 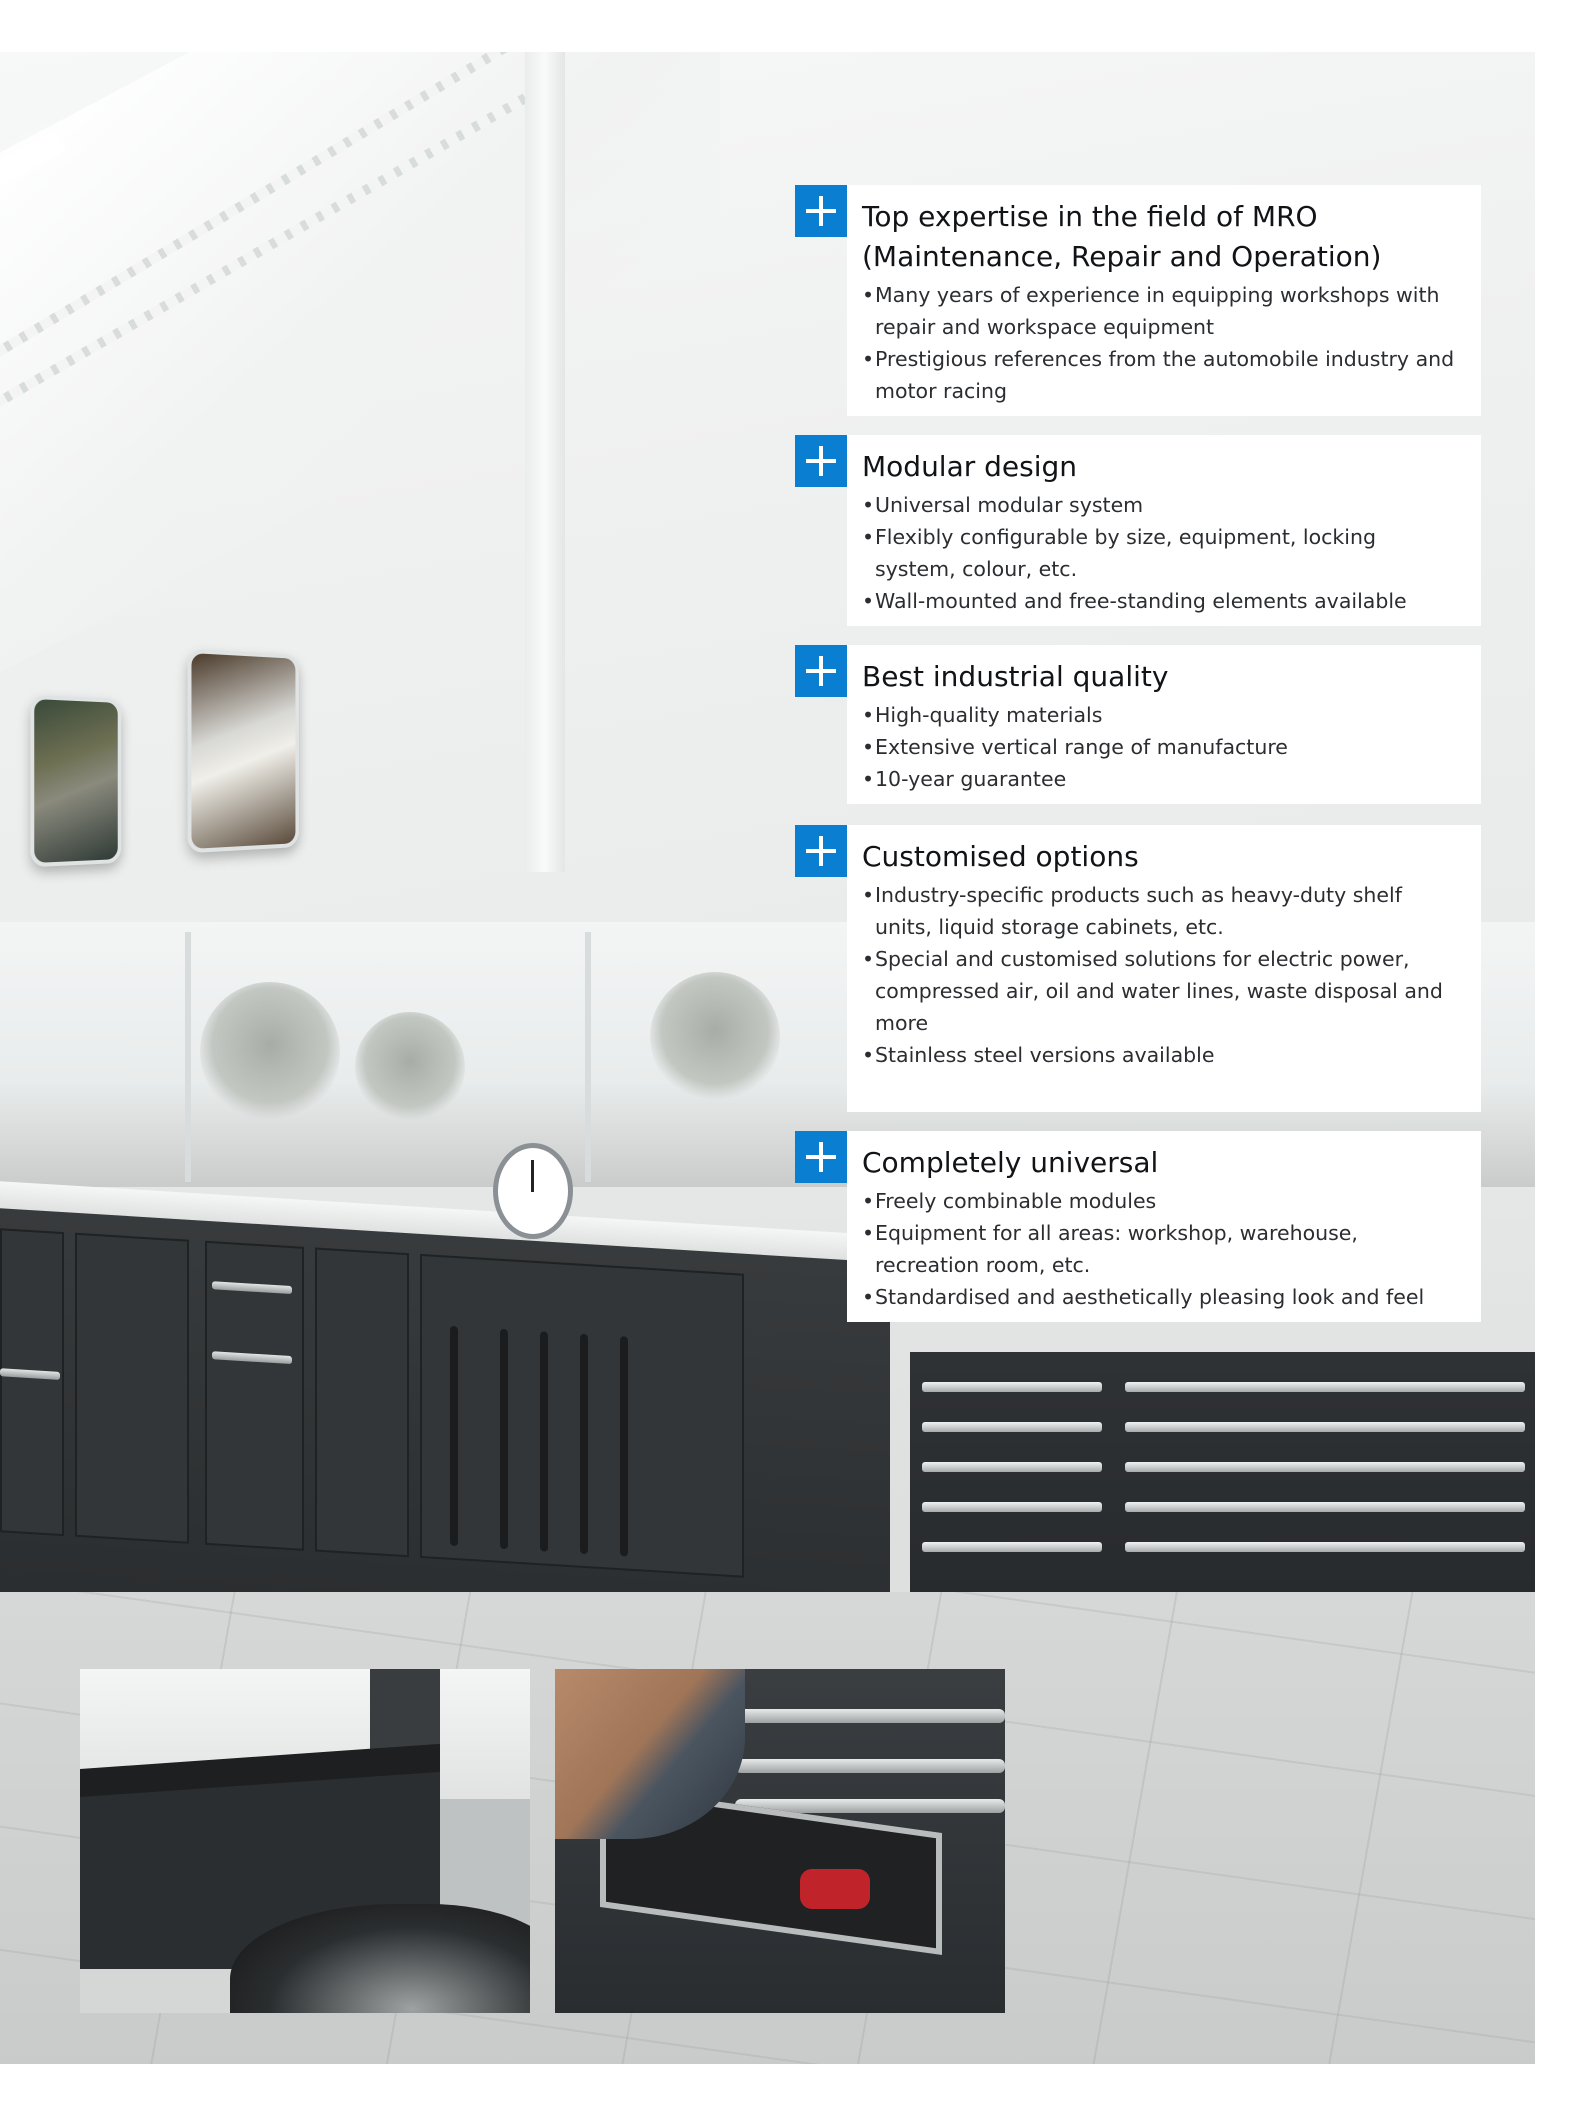 I want to click on ceiling-beam, so click(x=545, y=462).